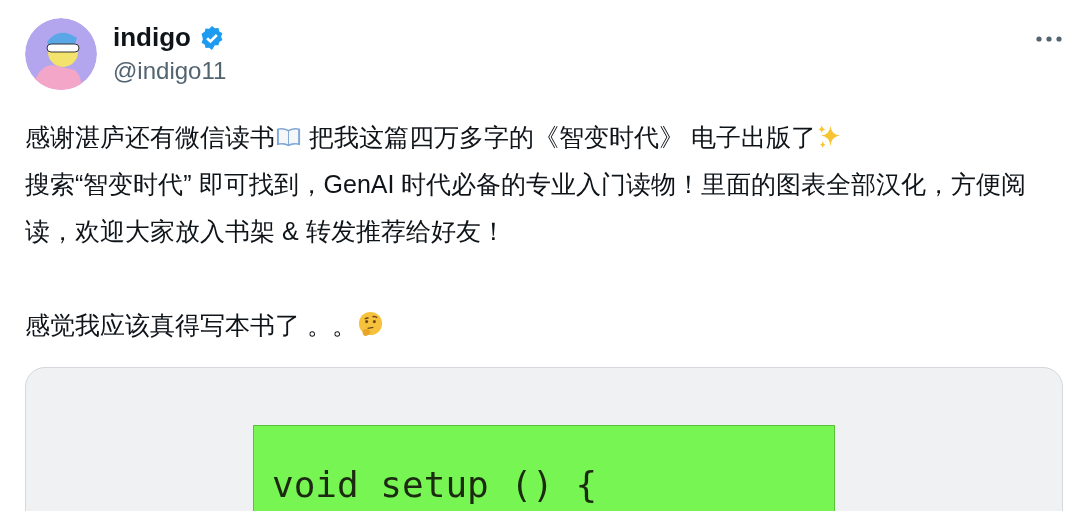 This screenshot has width=1080, height=511. Describe the element at coordinates (543, 325) in the screenshot. I see `post-text: 感觉我应该真得写本书了 。。` at that location.